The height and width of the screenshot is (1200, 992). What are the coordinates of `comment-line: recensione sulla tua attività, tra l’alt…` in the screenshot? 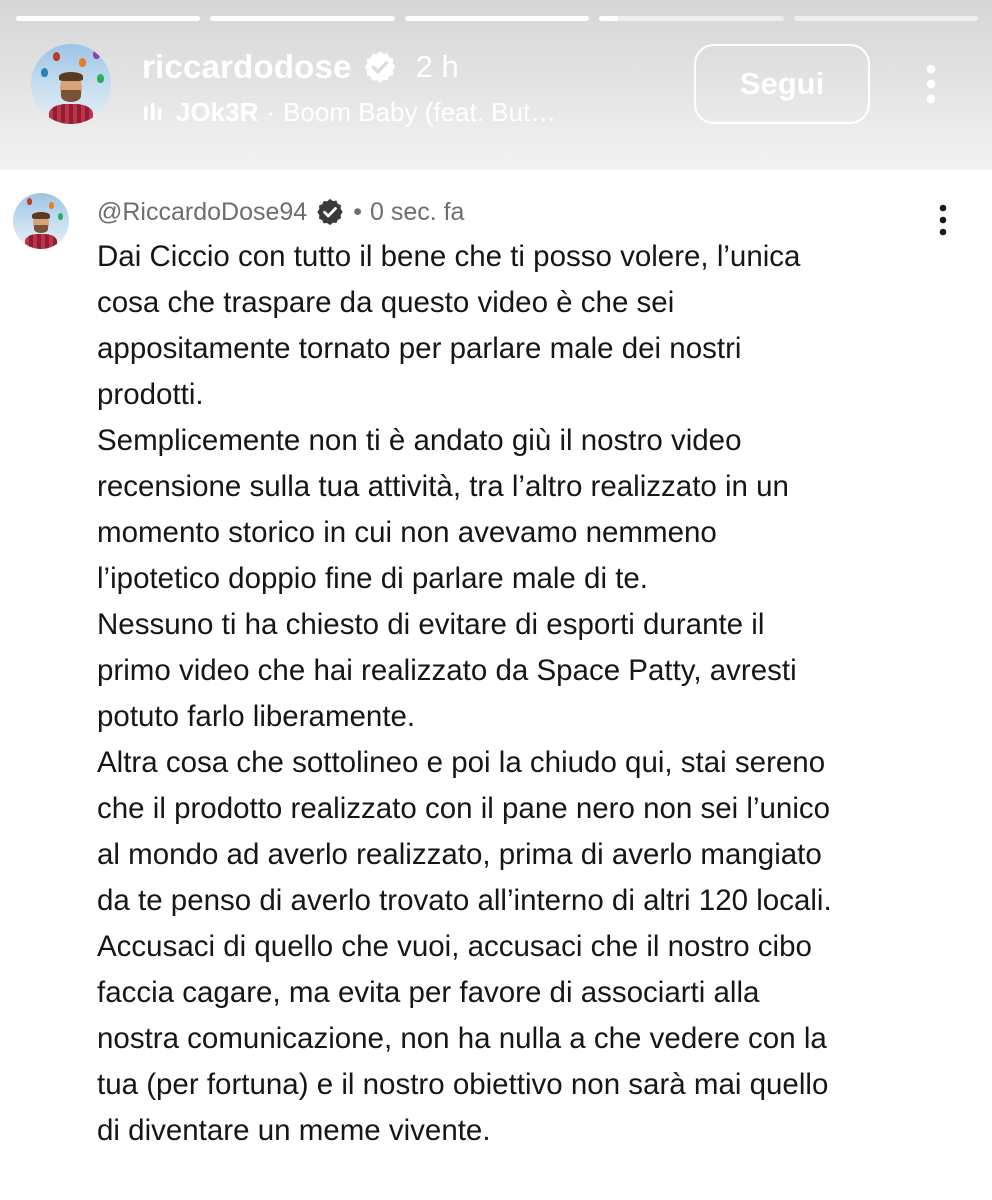 It's located at (443, 486).